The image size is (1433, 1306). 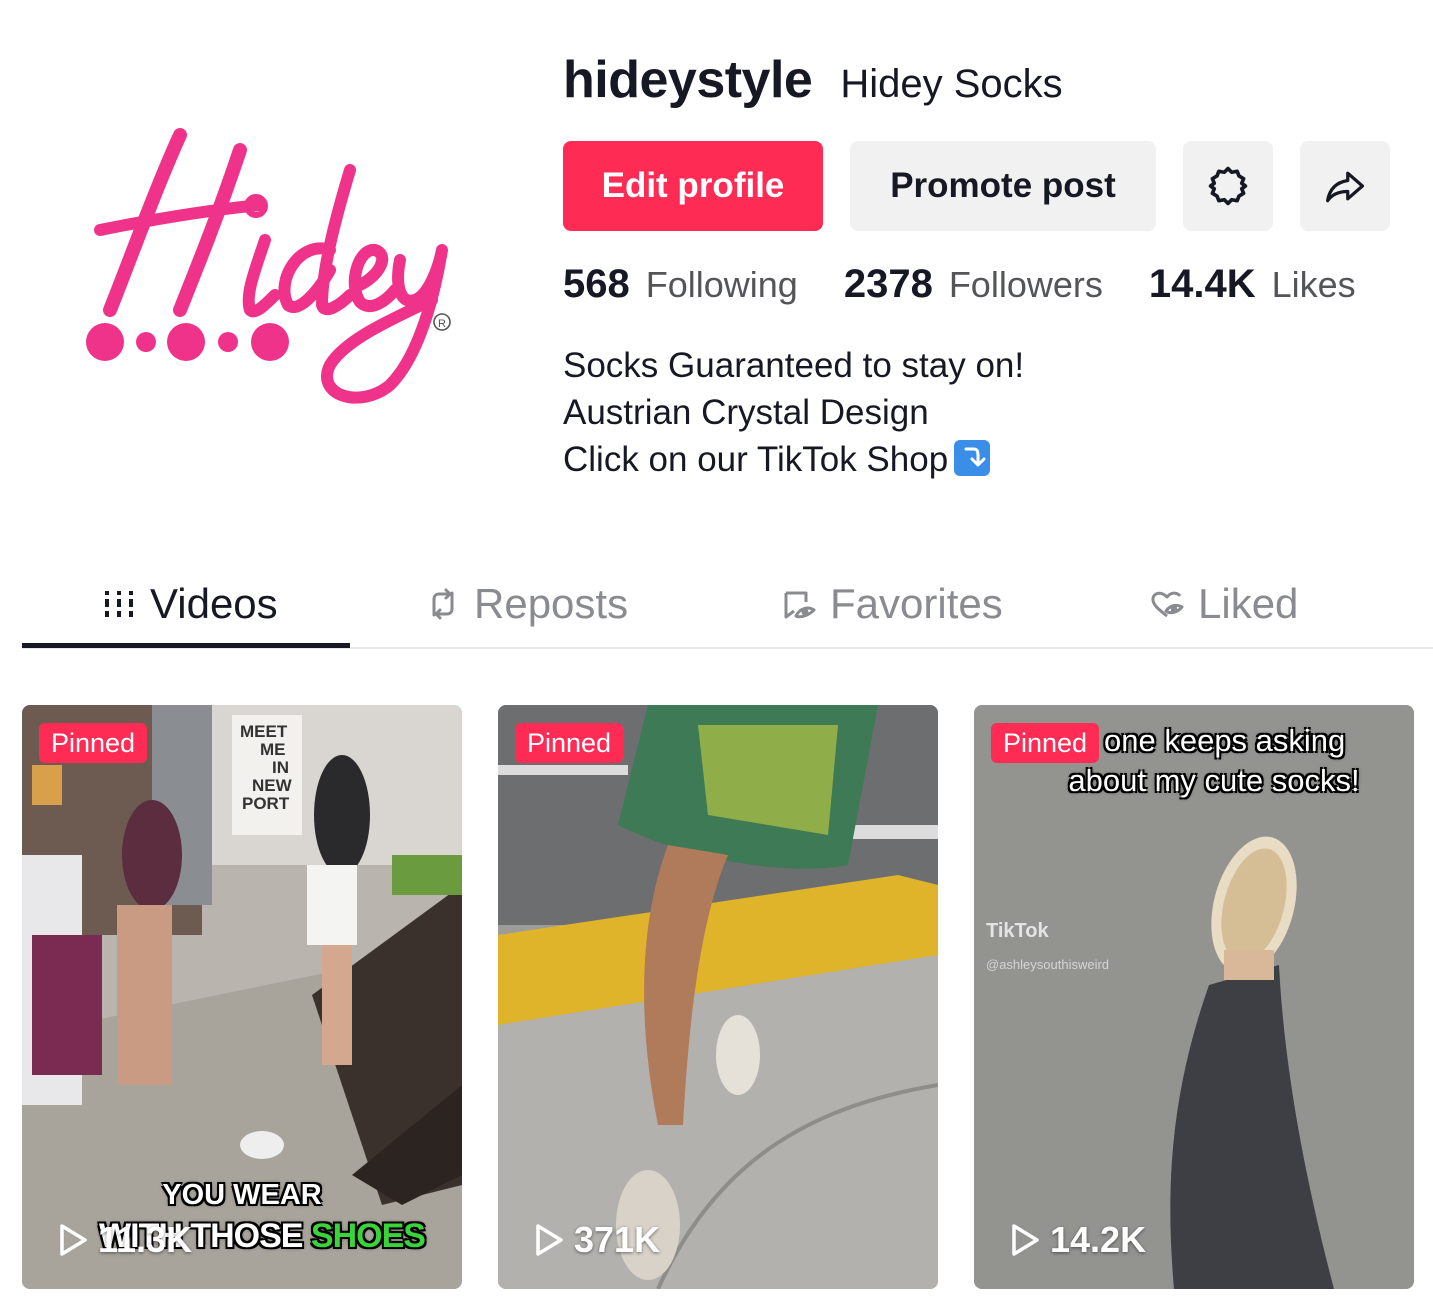 I want to click on video-card: Pinned 371K, so click(x=718, y=997).